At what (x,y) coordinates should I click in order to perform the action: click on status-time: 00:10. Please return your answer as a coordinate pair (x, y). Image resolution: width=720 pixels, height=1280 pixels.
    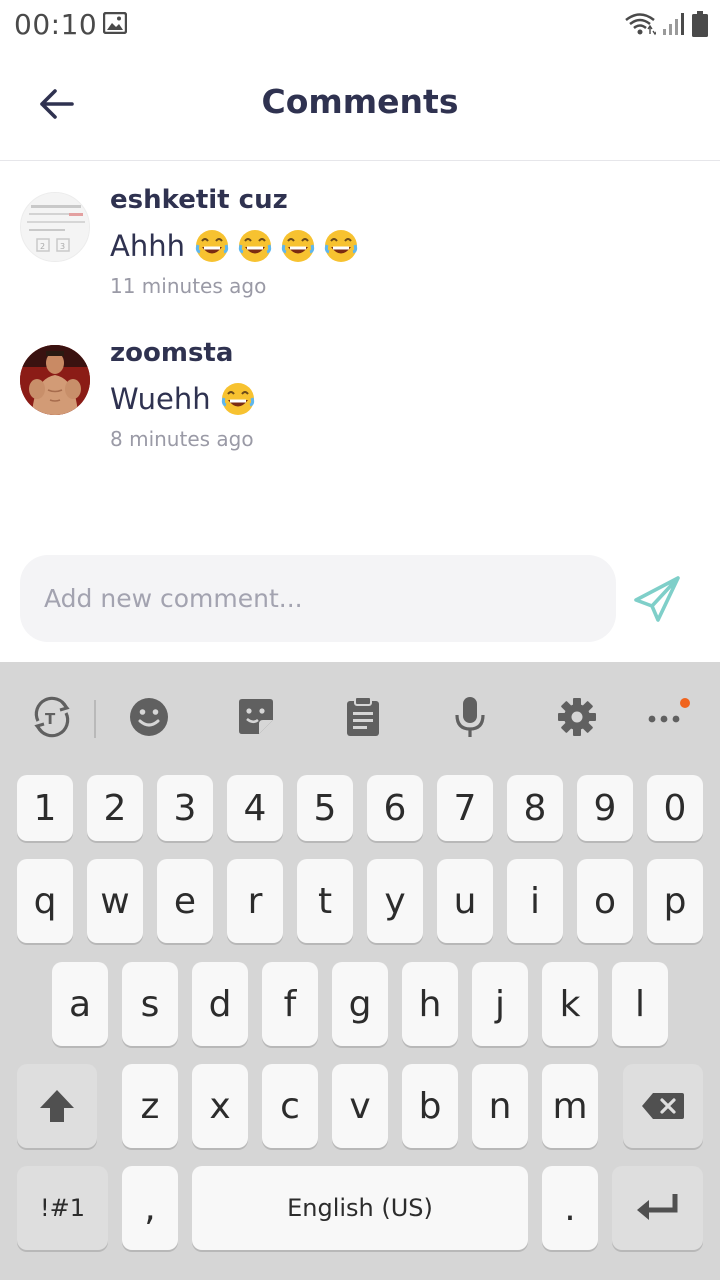
    Looking at the image, I should click on (56, 24).